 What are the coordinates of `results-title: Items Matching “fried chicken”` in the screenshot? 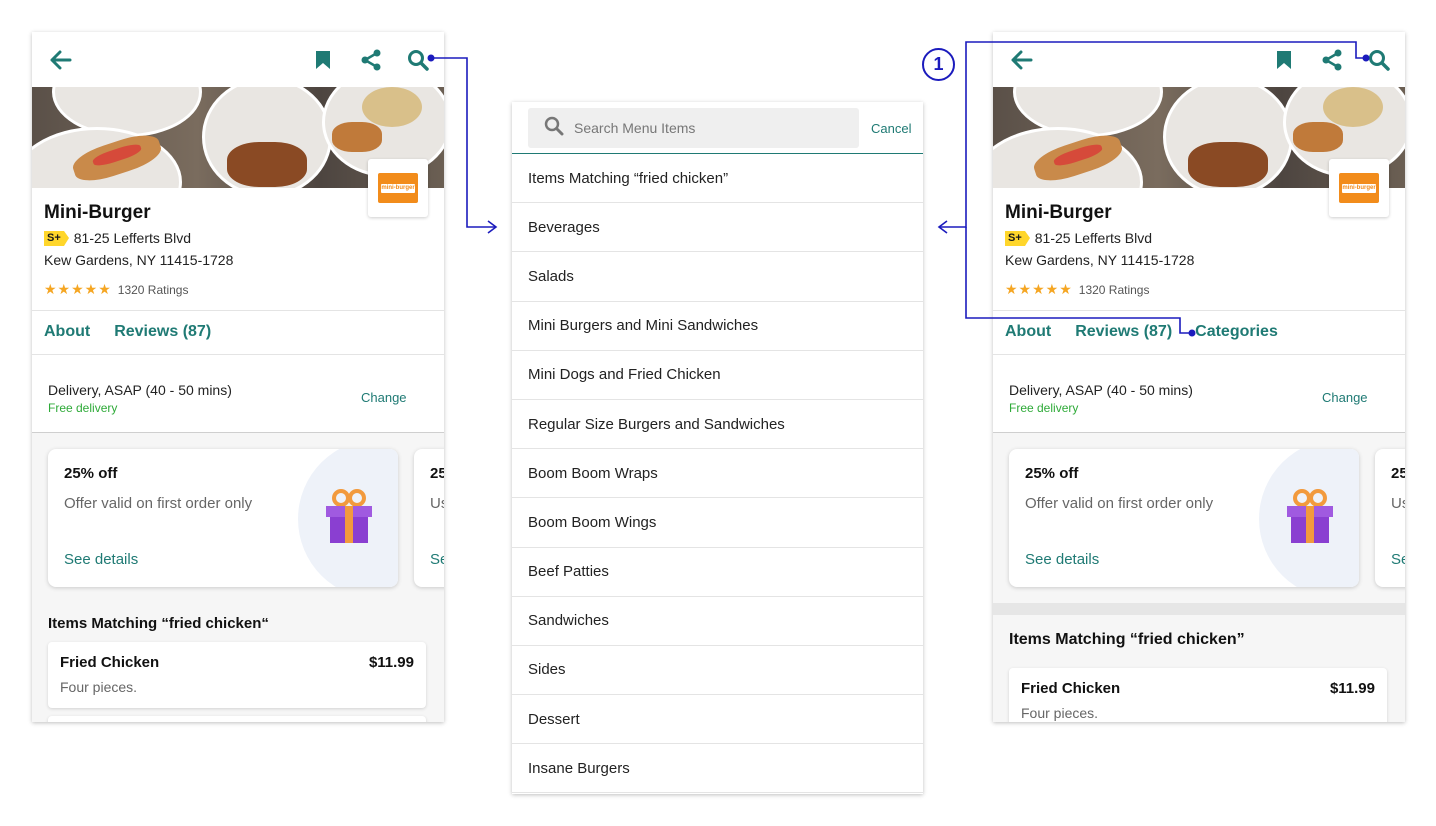 It's located at (1127, 639).